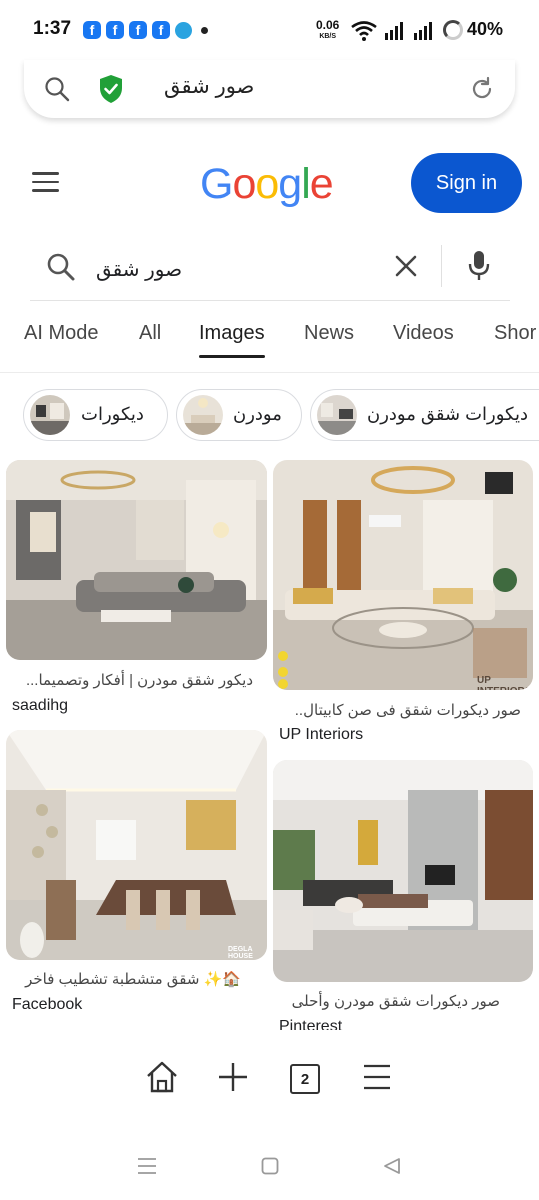 The width and height of the screenshot is (539, 1200). I want to click on sign-in-button: Sign in, so click(466, 183).